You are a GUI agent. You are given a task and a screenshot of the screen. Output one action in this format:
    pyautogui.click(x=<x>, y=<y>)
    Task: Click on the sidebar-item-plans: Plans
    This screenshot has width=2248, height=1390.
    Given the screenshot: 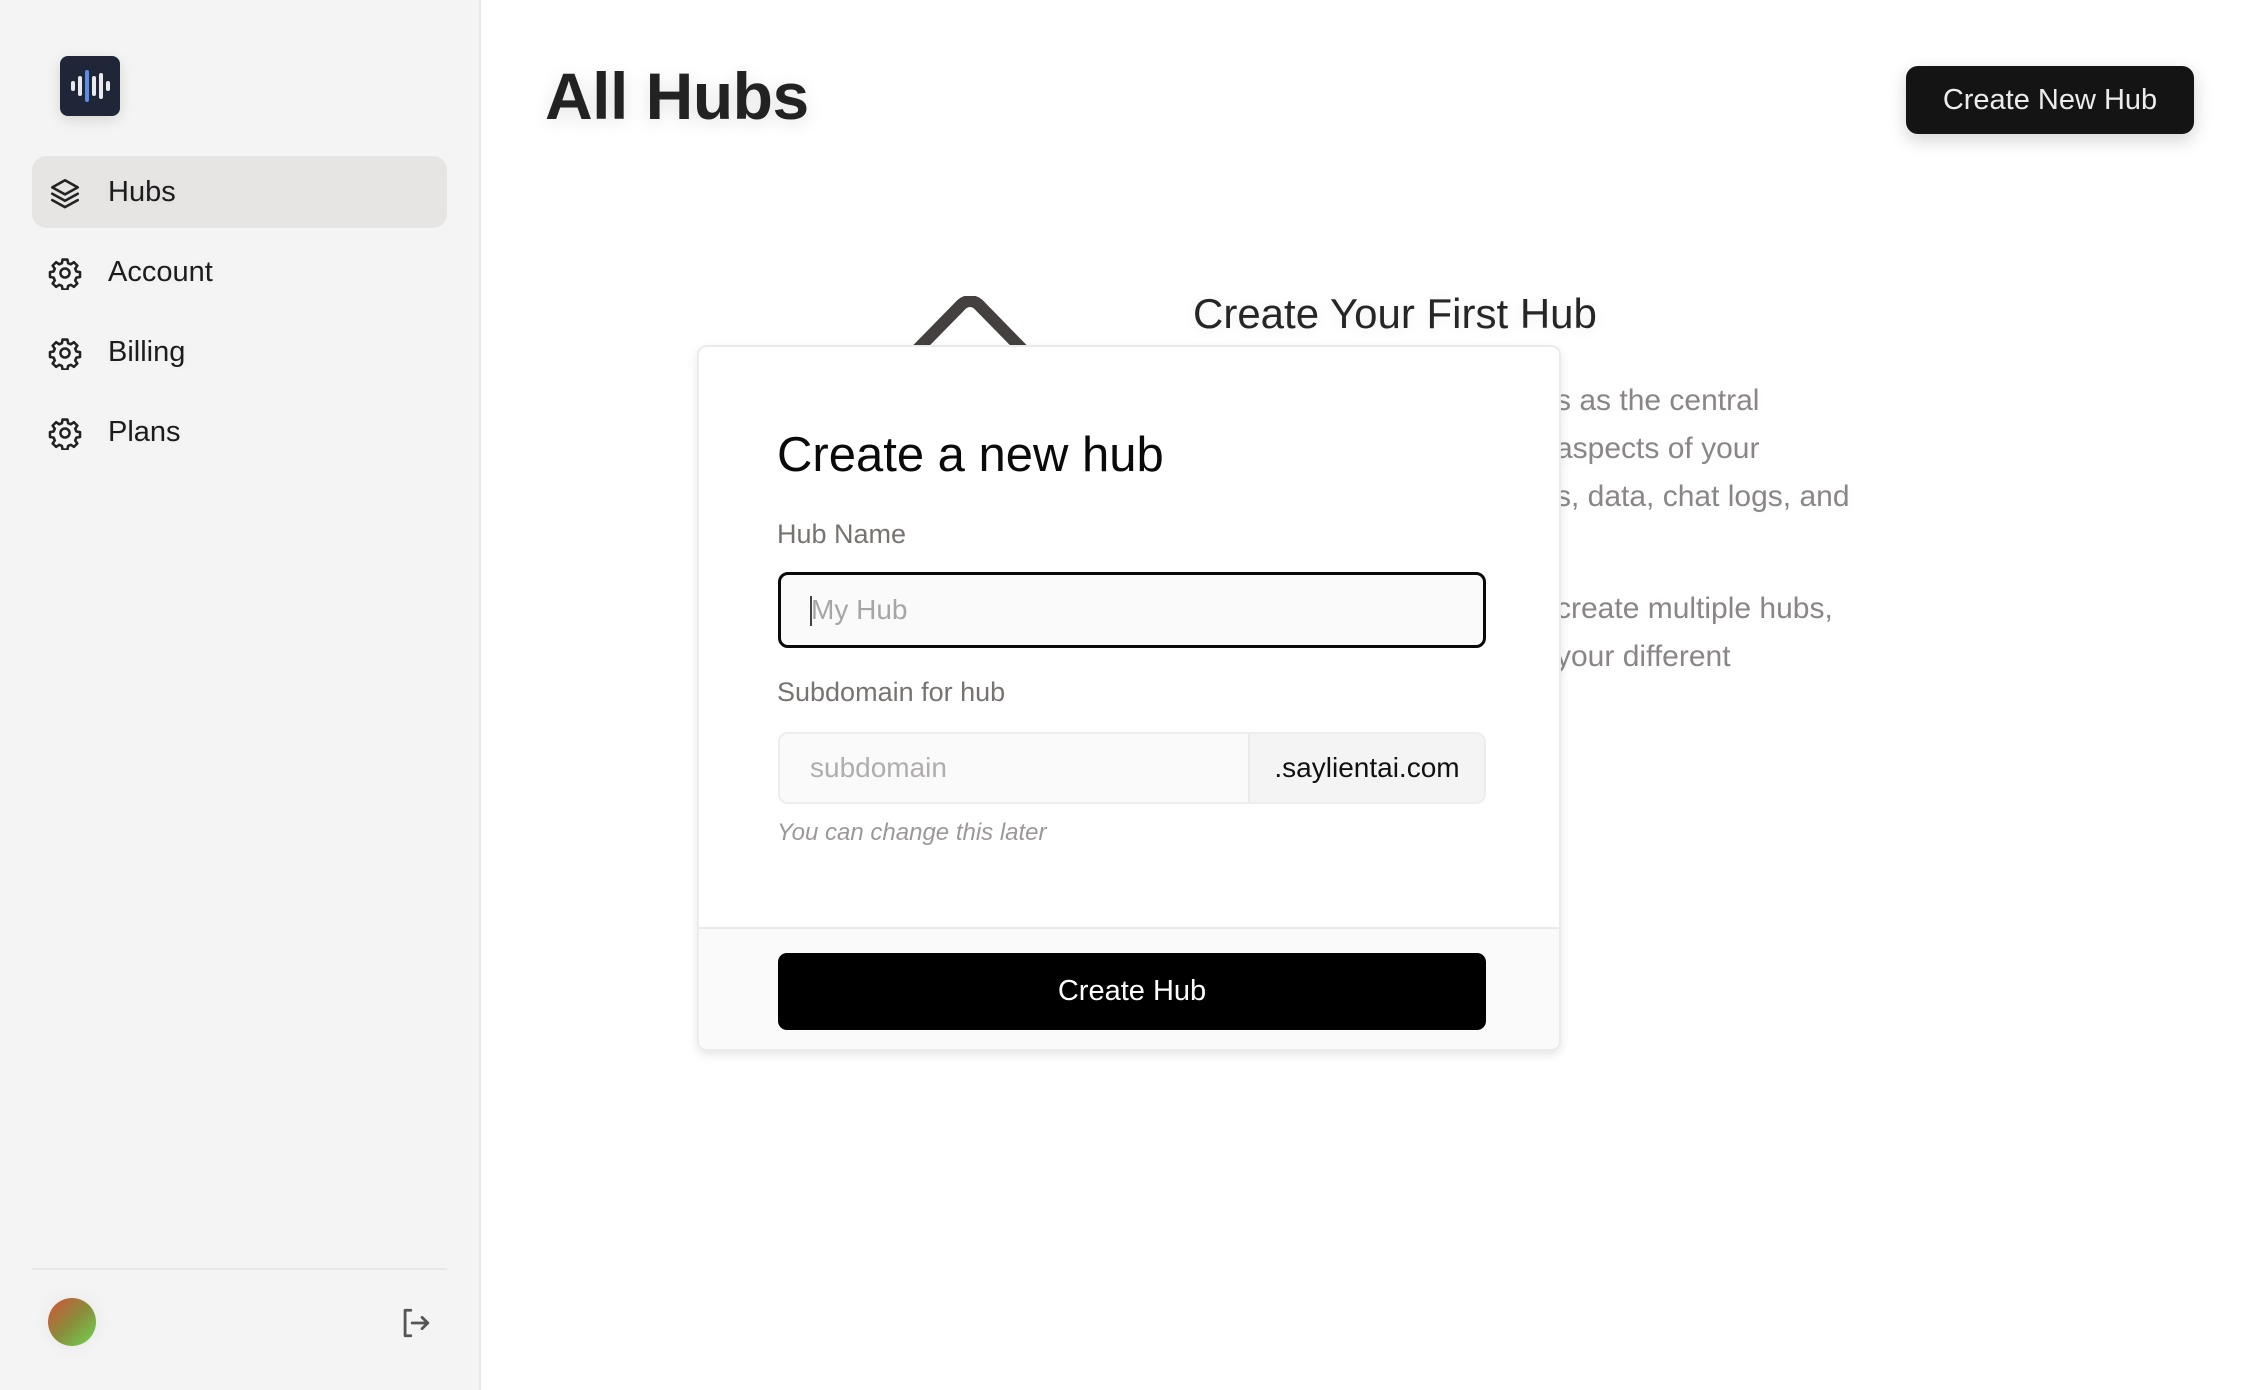 What is the action you would take?
    pyautogui.click(x=239, y=432)
    